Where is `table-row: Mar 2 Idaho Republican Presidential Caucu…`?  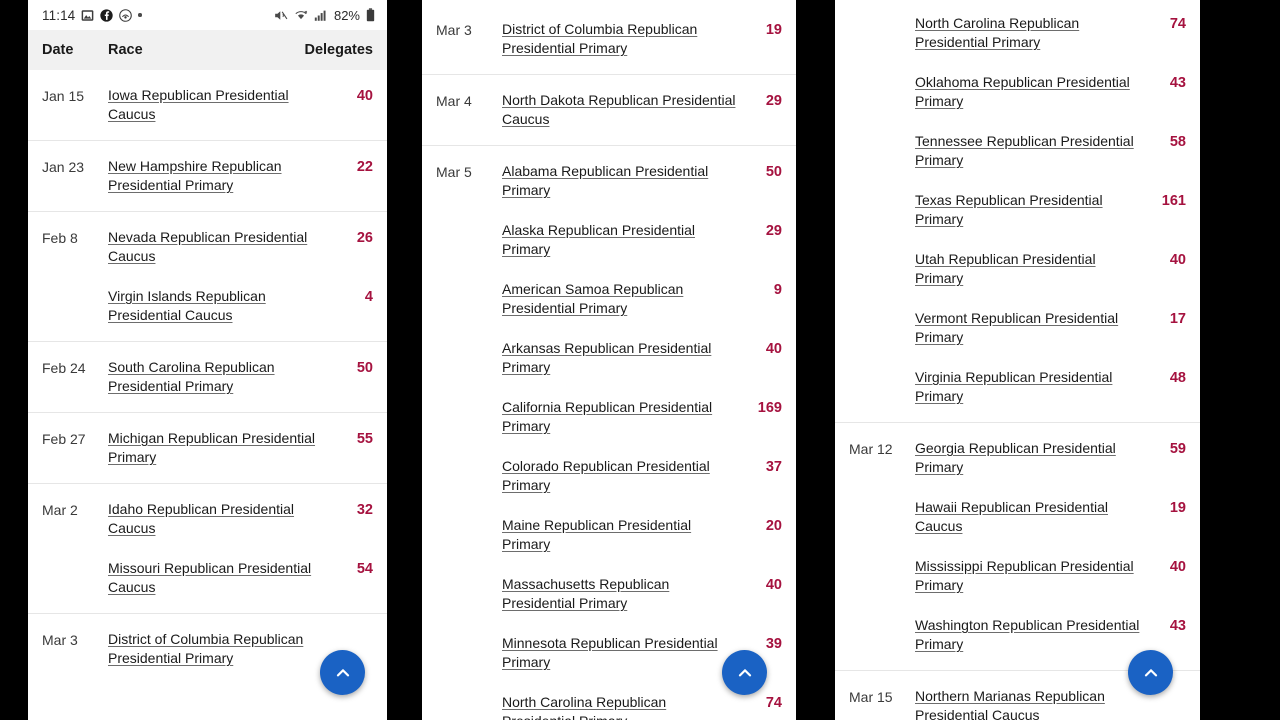 table-row: Mar 2 Idaho Republican Presidential Caucu… is located at coordinates (207, 519).